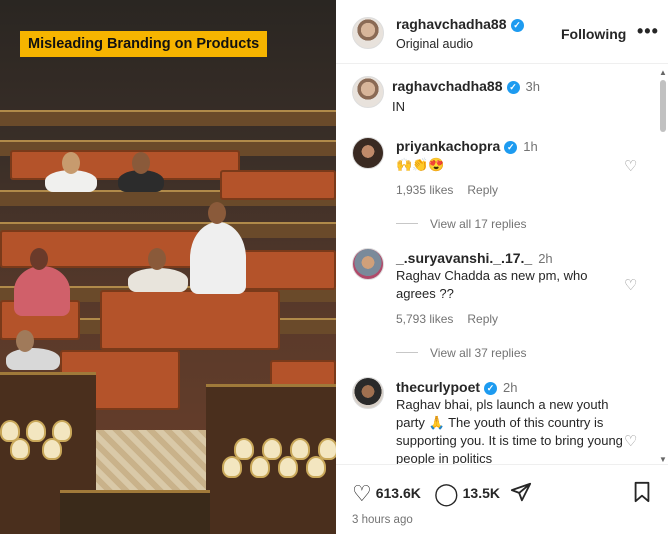 The width and height of the screenshot is (668, 534). What do you see at coordinates (663, 72) in the screenshot?
I see `scroll-up-icon: ▲` at bounding box center [663, 72].